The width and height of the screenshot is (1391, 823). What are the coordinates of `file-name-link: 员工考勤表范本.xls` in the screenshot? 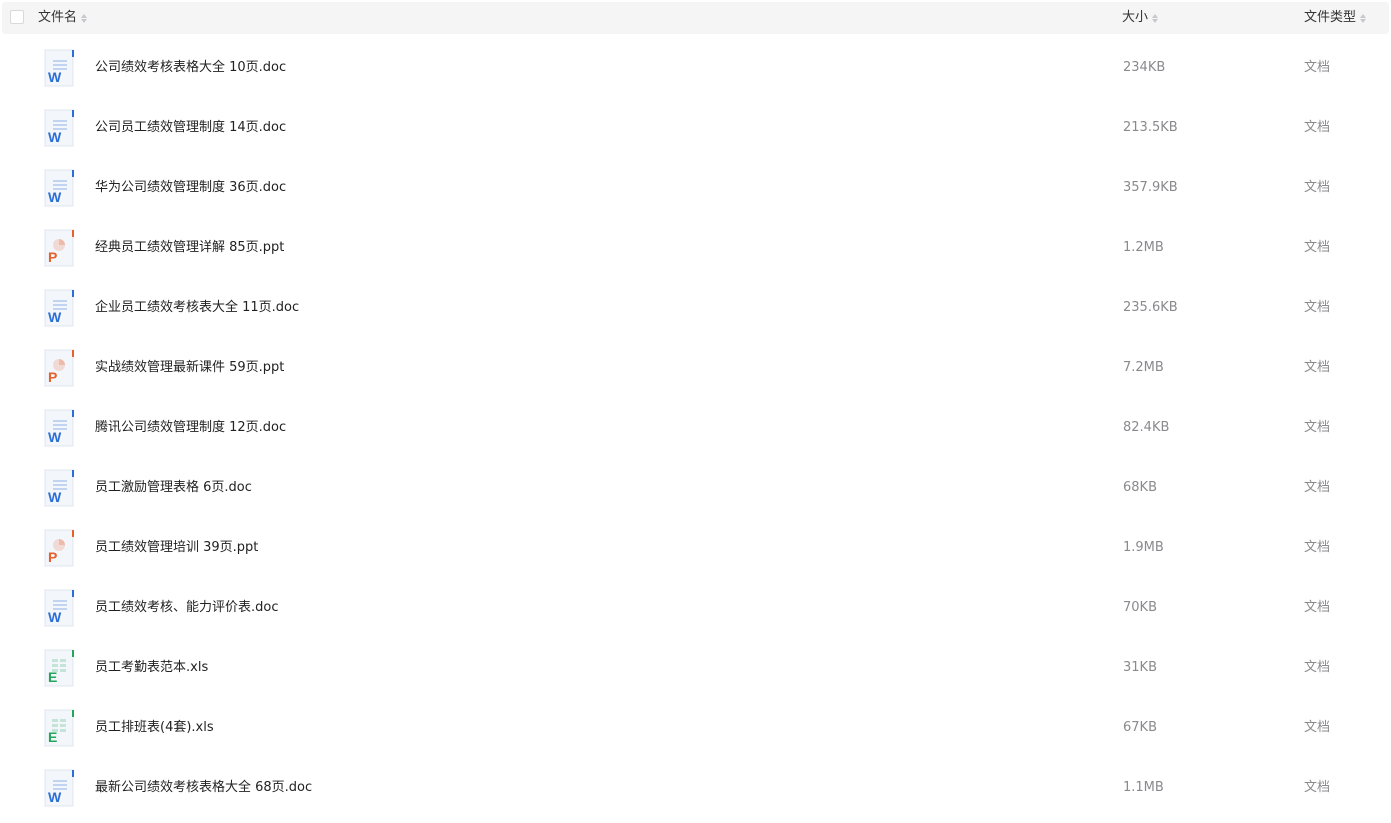 It's located at (151, 668).